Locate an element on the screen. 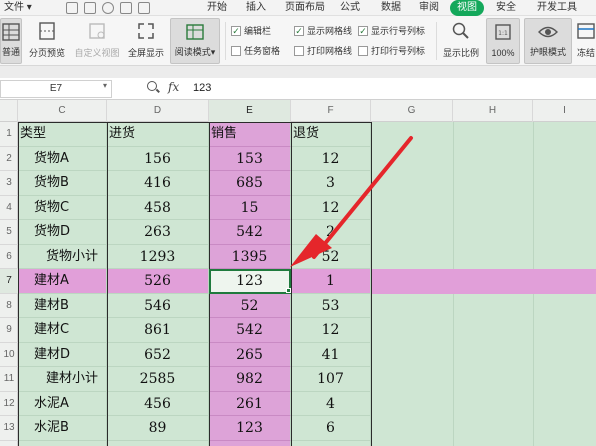 Image resolution: width=596 pixels, height=446 pixels. header-cell-sales: 销售 is located at coordinates (250, 134).